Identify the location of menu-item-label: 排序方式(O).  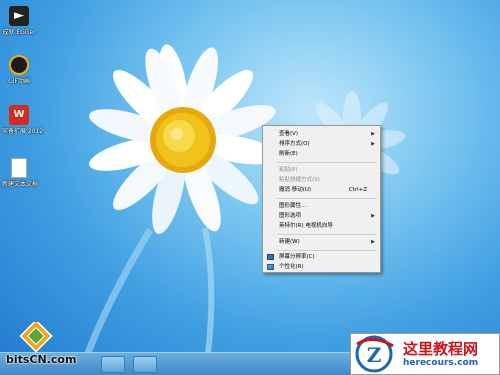
(294, 144).